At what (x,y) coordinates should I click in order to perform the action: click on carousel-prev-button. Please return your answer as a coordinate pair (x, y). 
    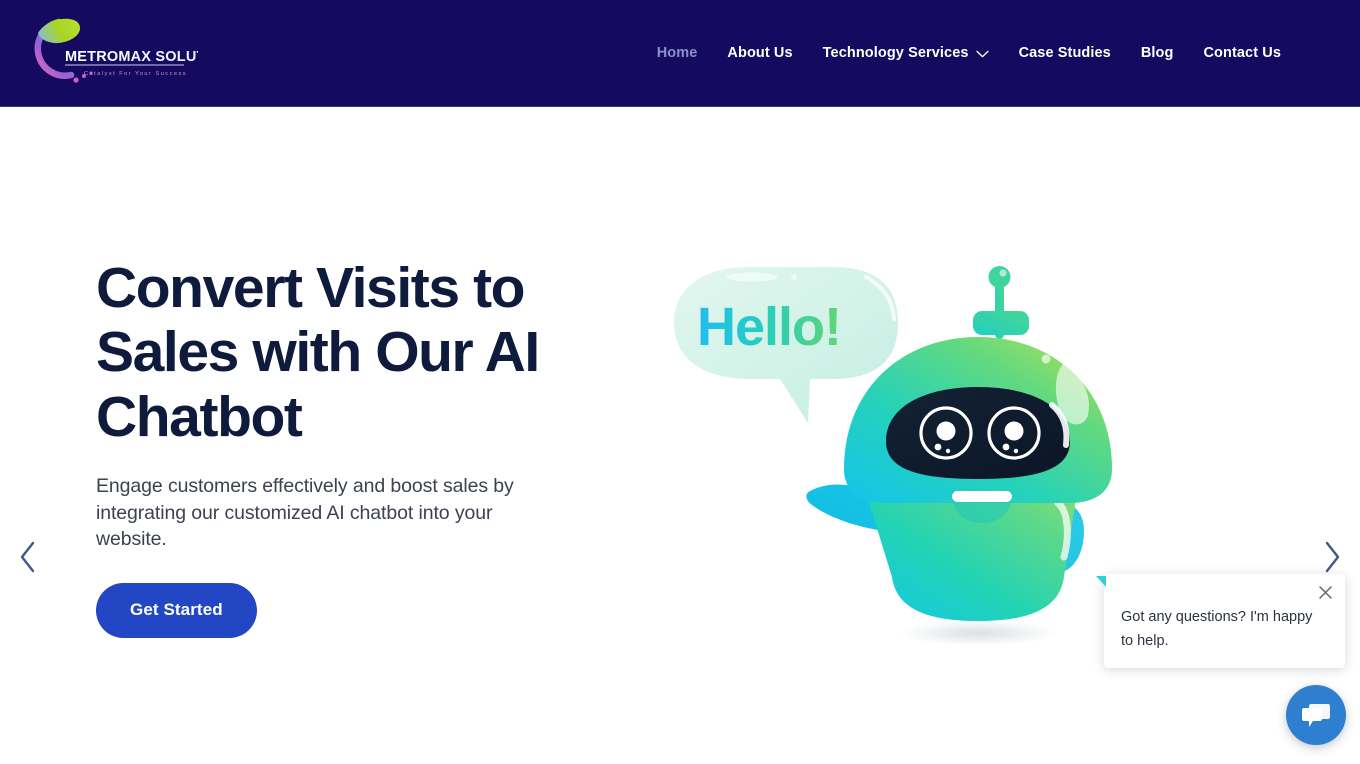
    Looking at the image, I should click on (28, 557).